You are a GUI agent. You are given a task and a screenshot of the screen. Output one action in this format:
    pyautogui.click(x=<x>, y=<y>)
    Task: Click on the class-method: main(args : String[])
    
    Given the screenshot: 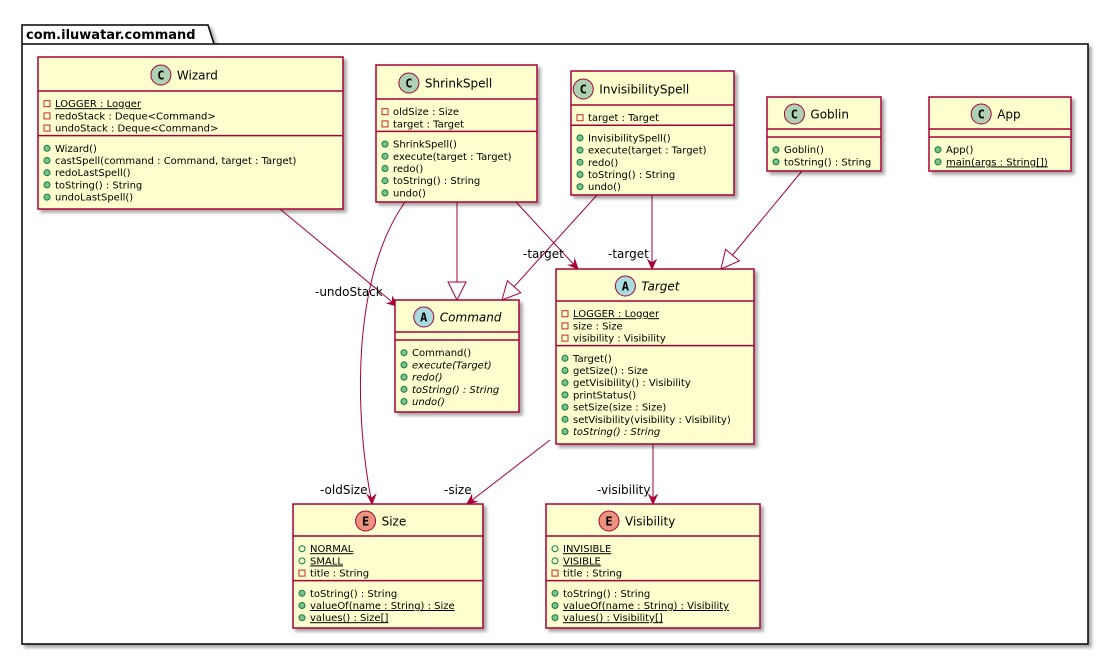 What is the action you would take?
    pyautogui.click(x=997, y=162)
    